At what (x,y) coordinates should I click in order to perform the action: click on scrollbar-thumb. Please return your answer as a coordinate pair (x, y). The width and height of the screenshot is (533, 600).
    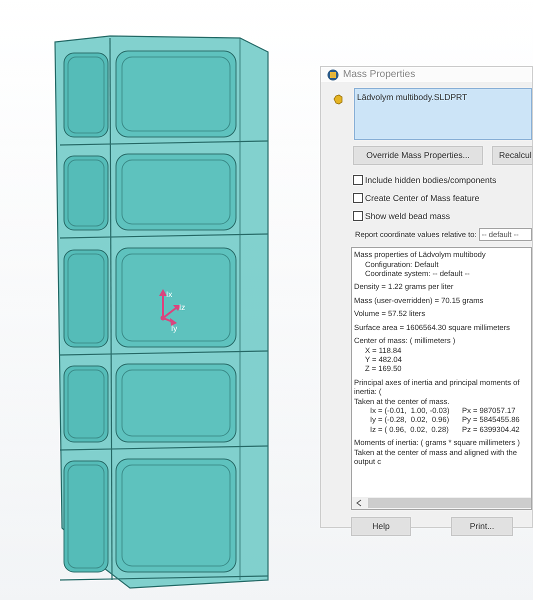
    Looking at the image, I should click on (449, 503).